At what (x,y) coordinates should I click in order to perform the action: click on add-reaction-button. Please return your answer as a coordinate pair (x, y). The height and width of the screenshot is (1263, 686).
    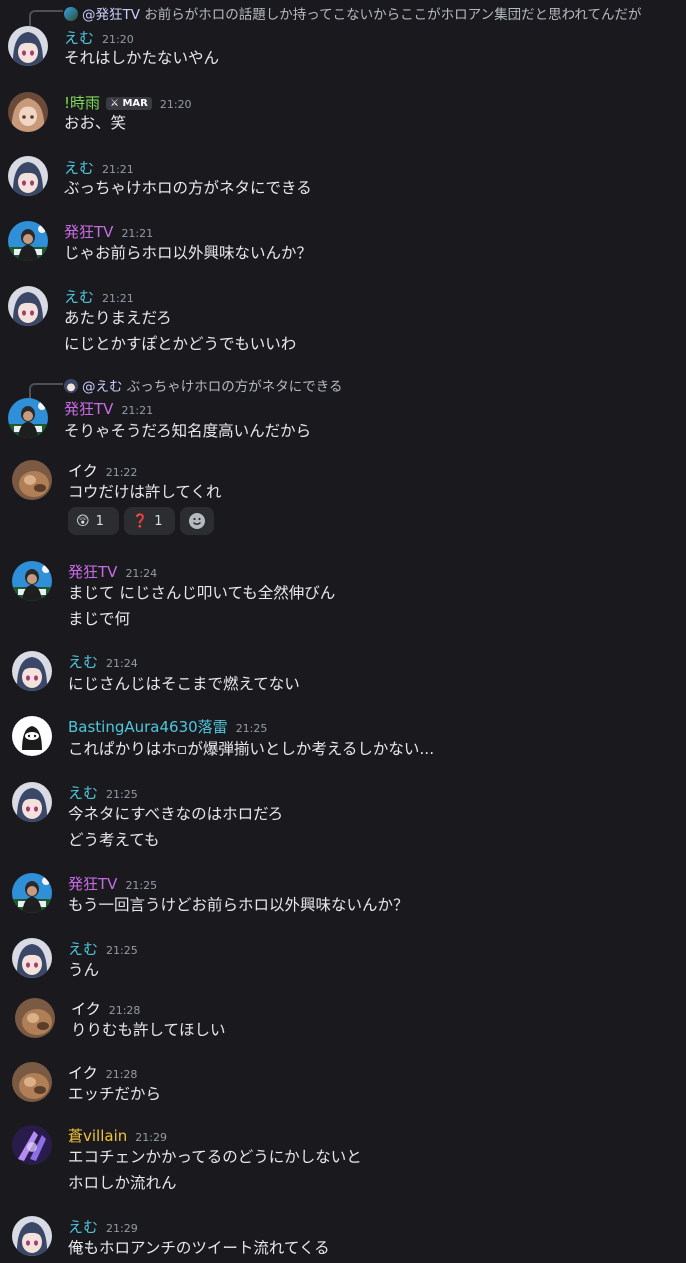
    Looking at the image, I should click on (197, 521).